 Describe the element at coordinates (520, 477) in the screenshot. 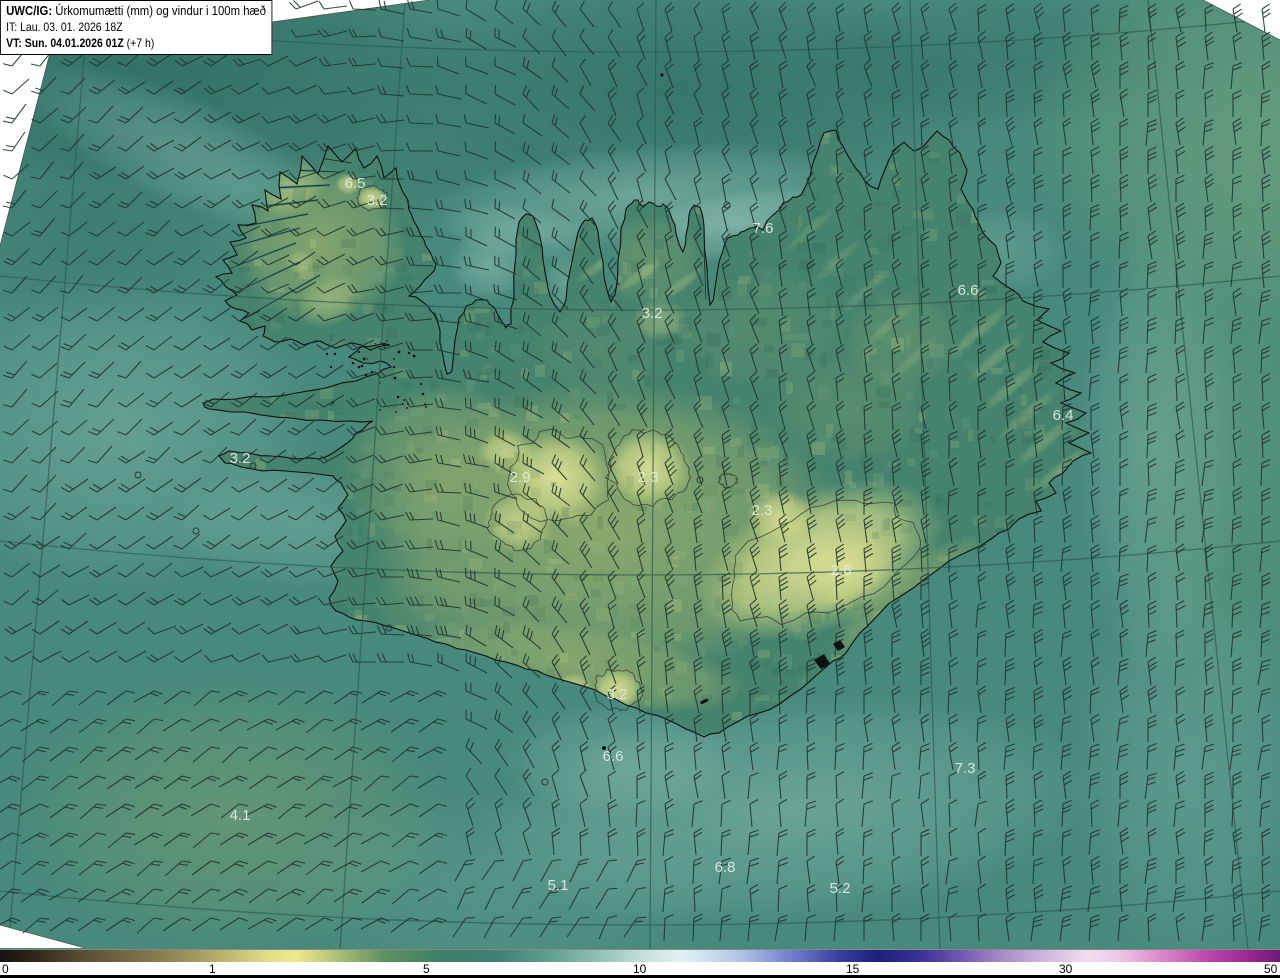

I see `svg-text: 2.9` at that location.